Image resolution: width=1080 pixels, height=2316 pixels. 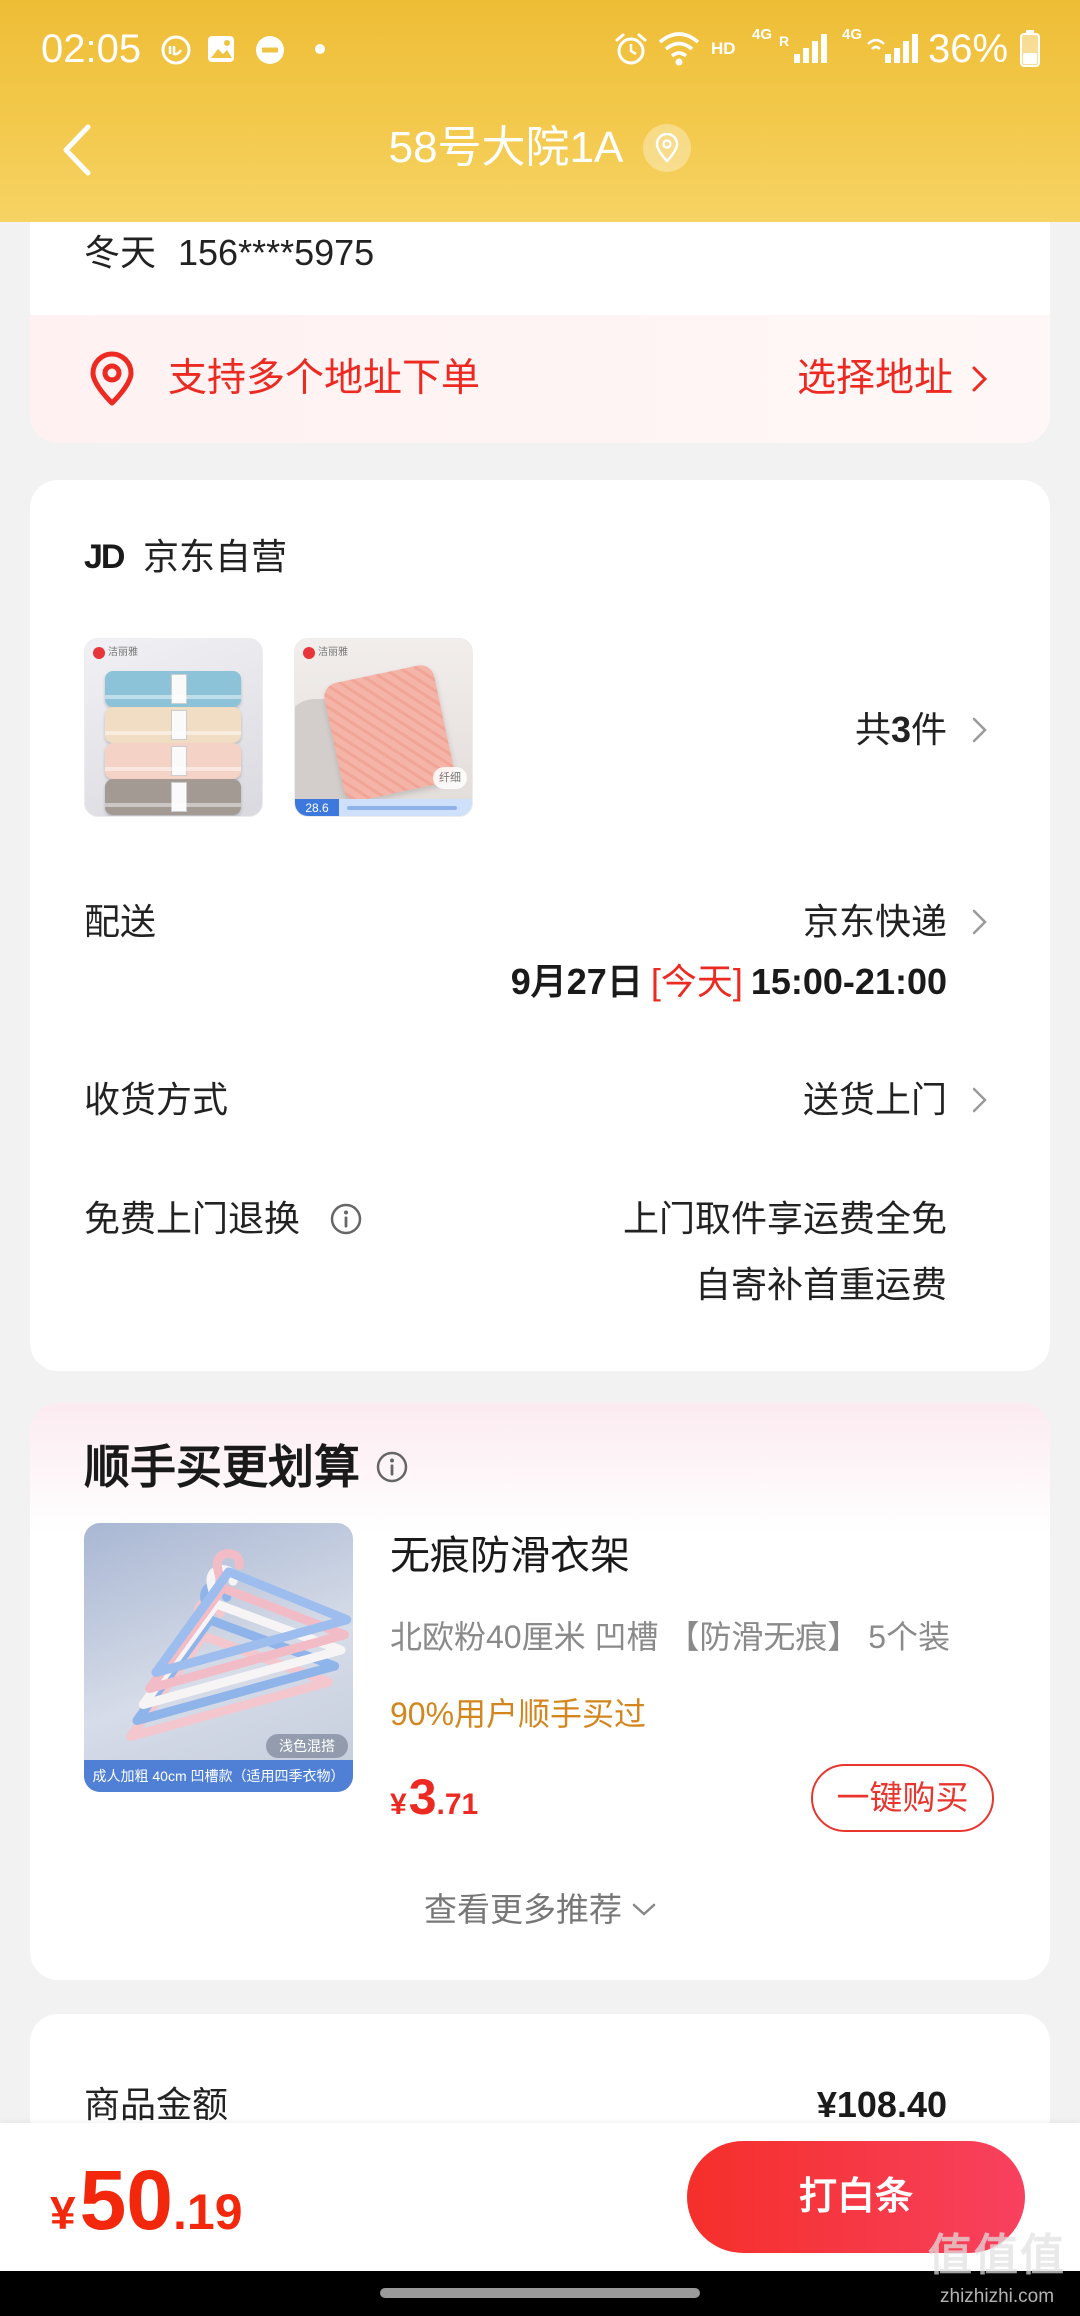 What do you see at coordinates (901, 730) in the screenshot?
I see `item-count: 共3件` at bounding box center [901, 730].